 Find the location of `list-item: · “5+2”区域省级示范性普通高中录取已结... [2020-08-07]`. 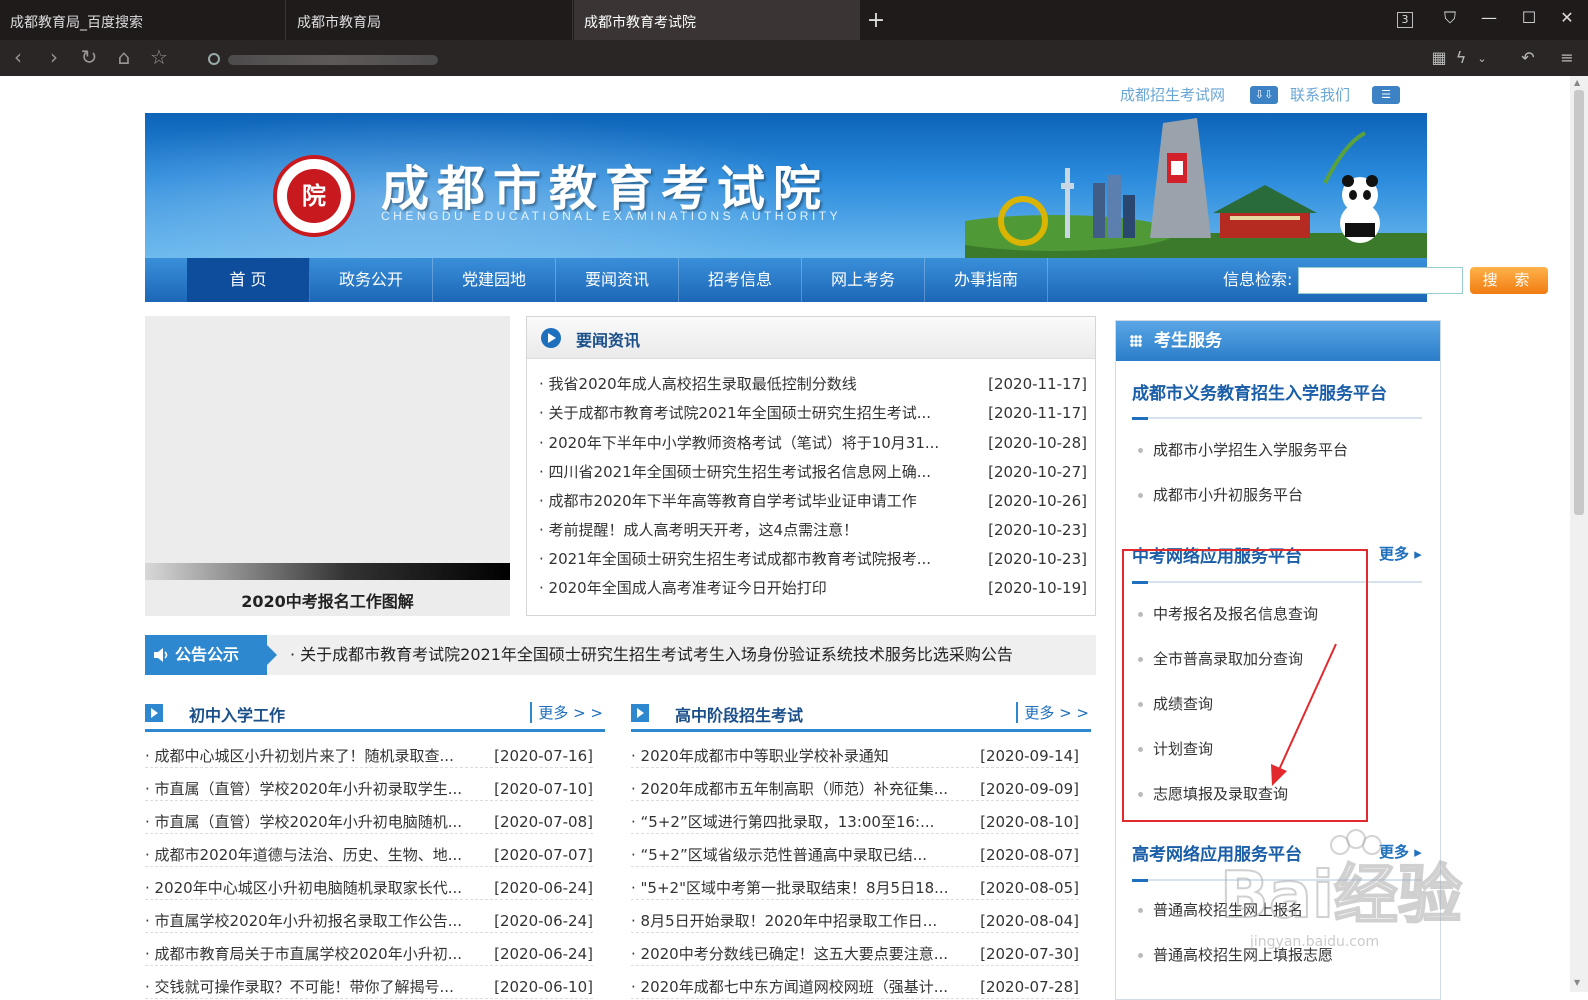

list-item: · “5+2”区域省级示范性普通高中录取已结... [2020-08-07] is located at coordinates (855, 855).